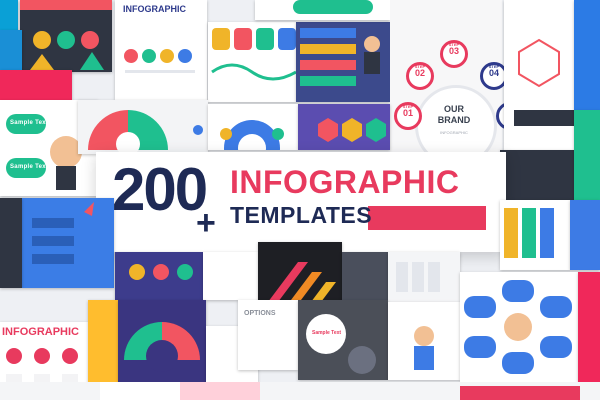 This screenshot has width=600, height=400. What do you see at coordinates (301, 215) in the screenshot?
I see `title-templates: TEMPLATES` at bounding box center [301, 215].